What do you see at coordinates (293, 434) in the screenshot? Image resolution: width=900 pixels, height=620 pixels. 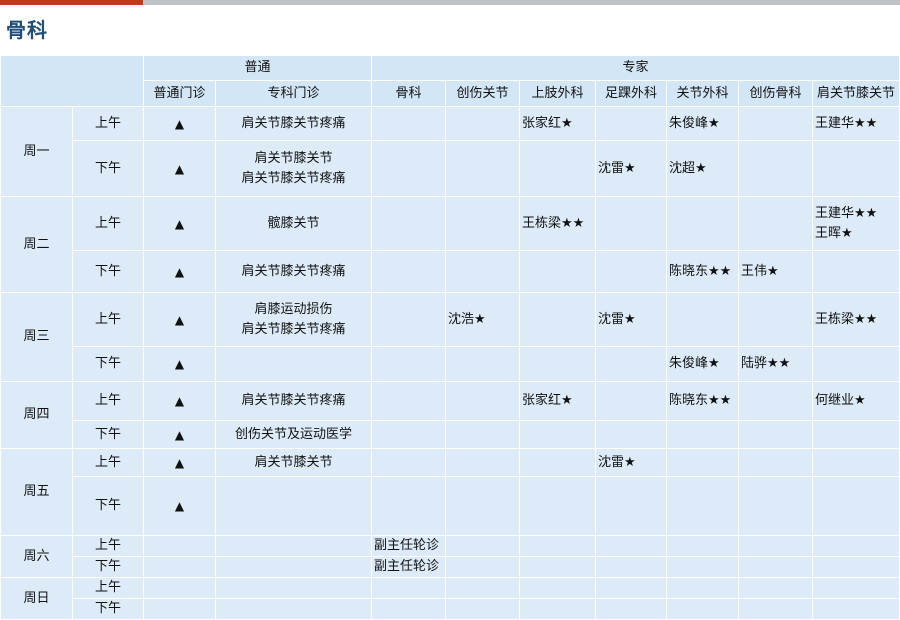 I see `special-clinic-cell: 创伤关节及运动医学` at bounding box center [293, 434].